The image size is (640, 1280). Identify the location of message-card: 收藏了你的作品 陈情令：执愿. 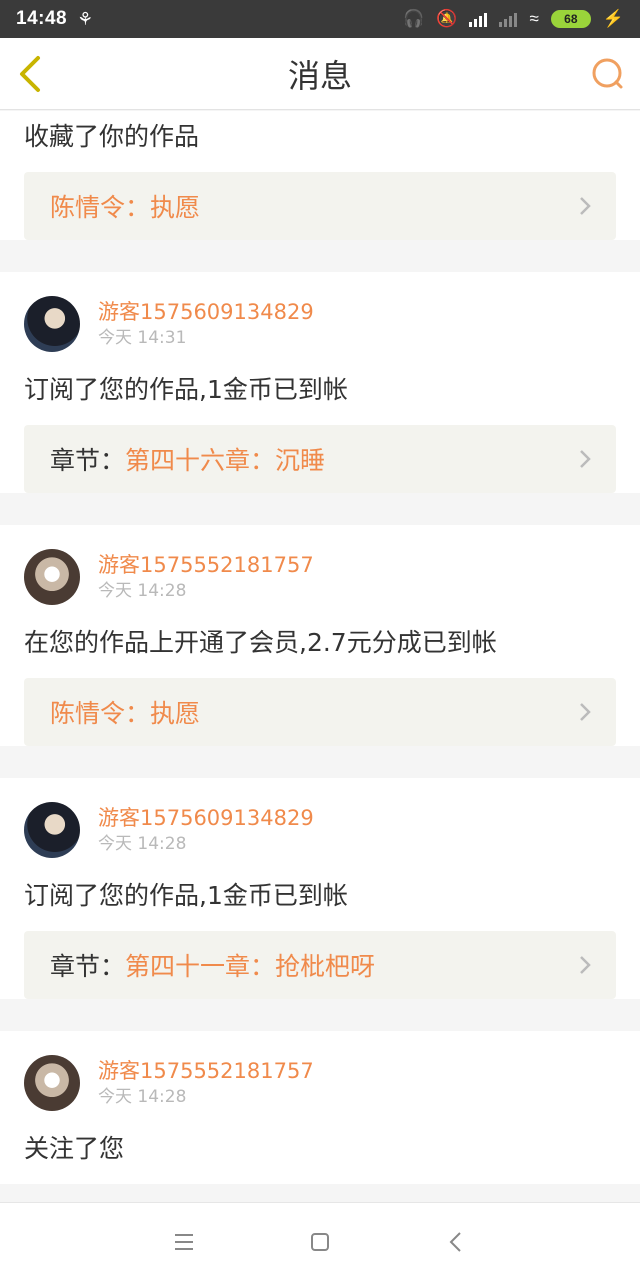
(320, 175).